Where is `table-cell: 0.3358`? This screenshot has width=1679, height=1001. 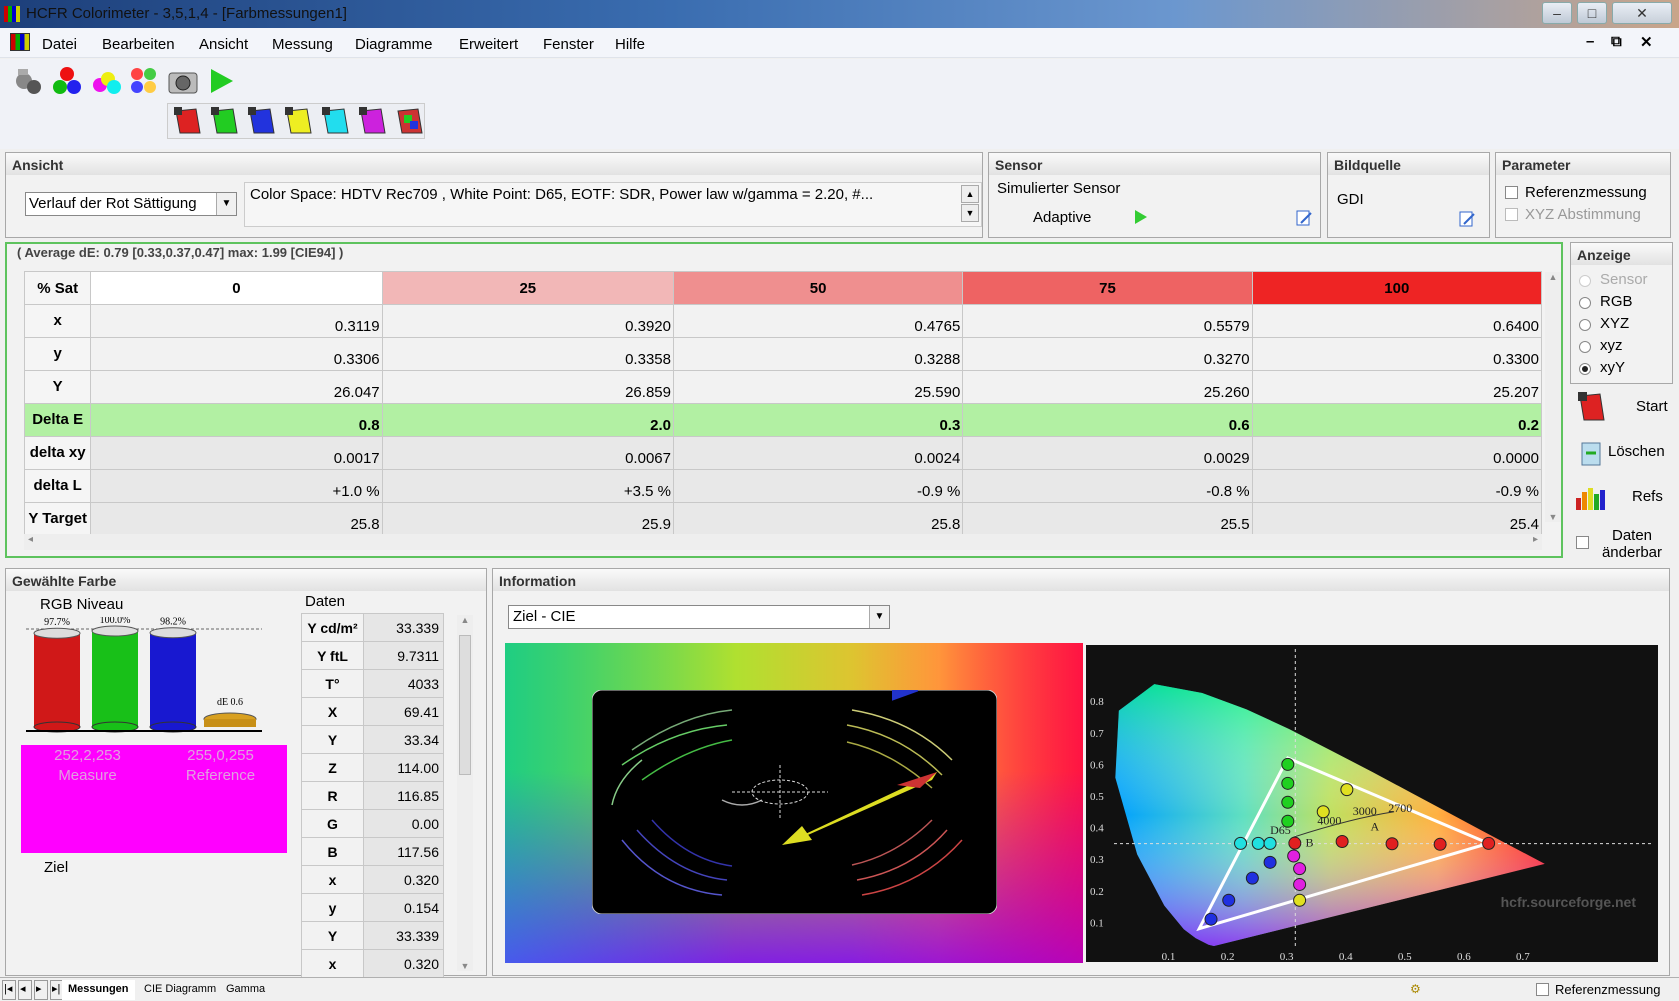
table-cell: 0.3358 is located at coordinates (527, 354).